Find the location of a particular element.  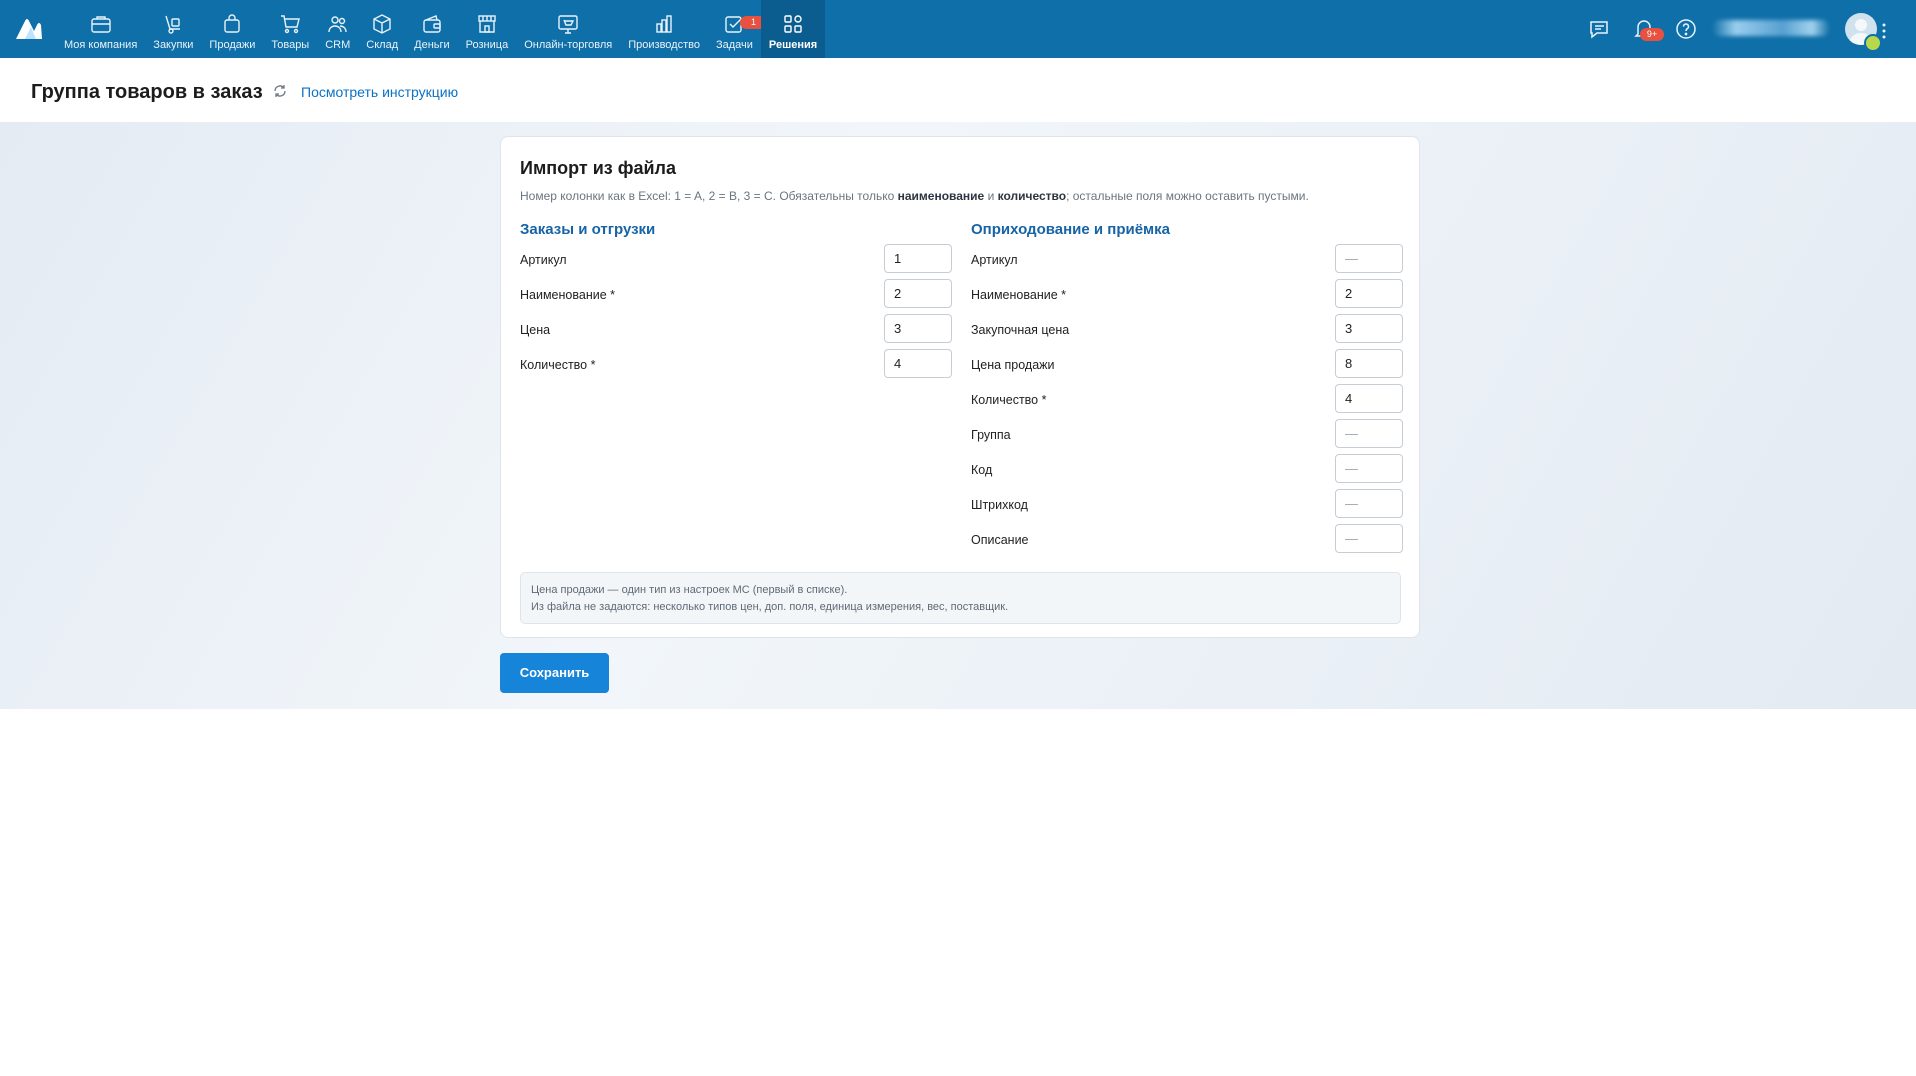

box-icon is located at coordinates (382, 24).